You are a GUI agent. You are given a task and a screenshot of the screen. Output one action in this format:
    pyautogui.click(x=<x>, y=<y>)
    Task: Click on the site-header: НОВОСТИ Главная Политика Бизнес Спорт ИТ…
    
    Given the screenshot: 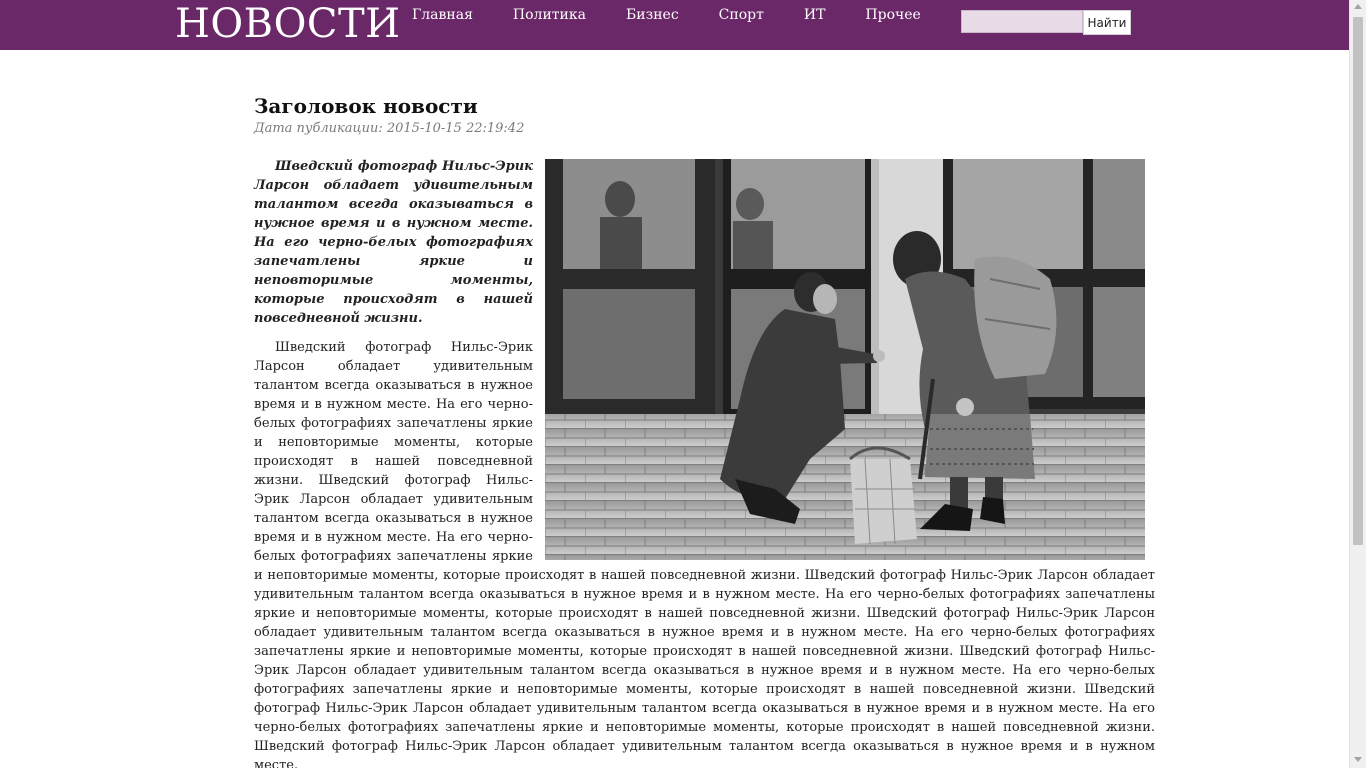 What is the action you would take?
    pyautogui.click(x=674, y=25)
    